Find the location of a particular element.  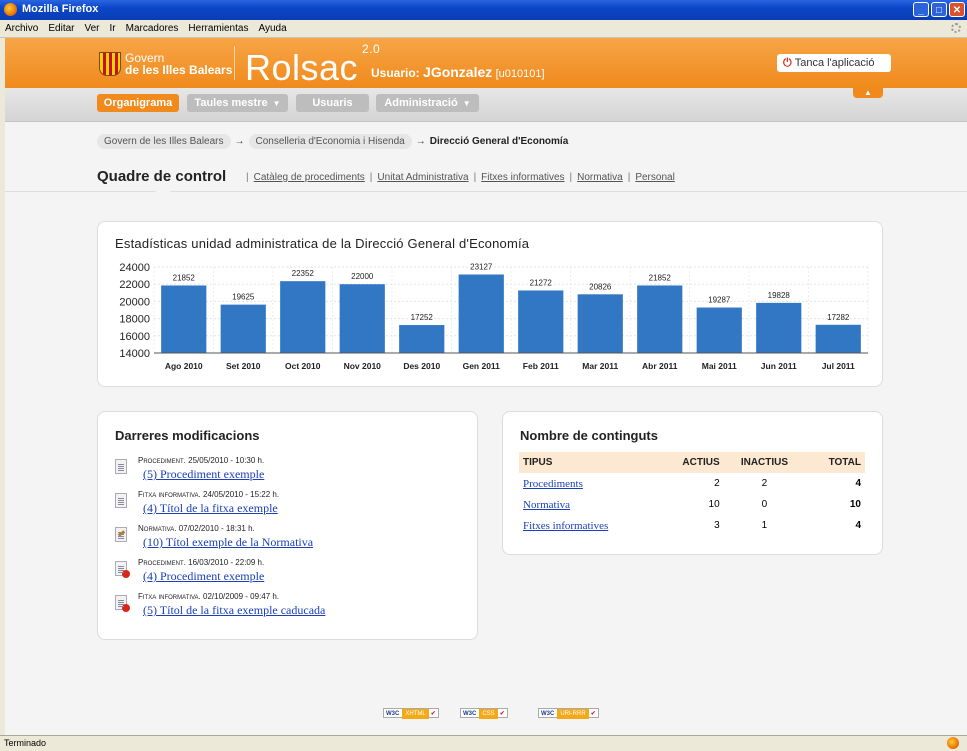

link-normativa: Normativa is located at coordinates (600, 177).